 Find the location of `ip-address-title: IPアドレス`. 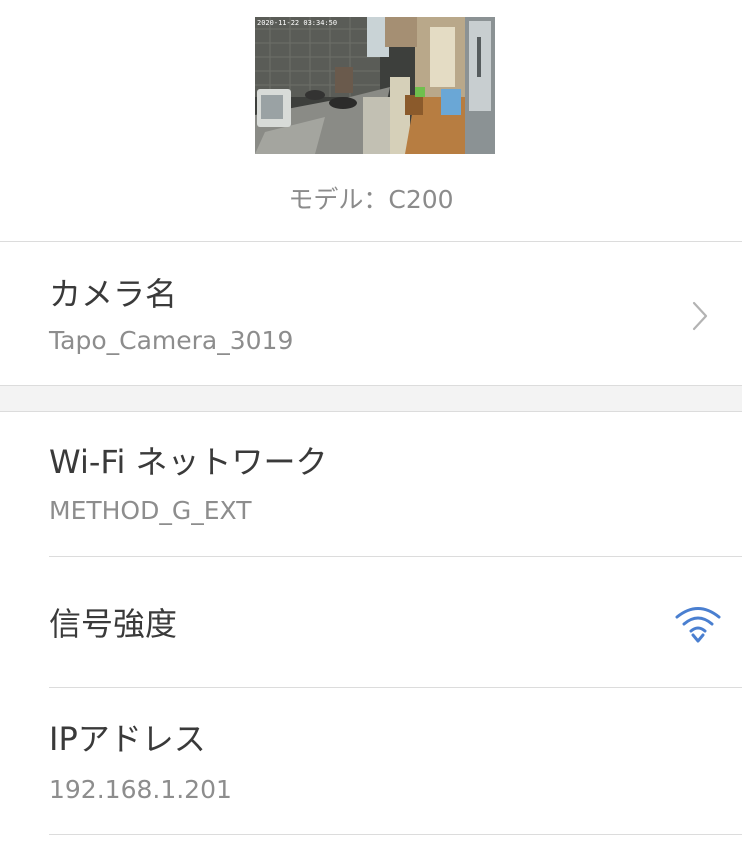

ip-address-title: IPアドレス is located at coordinates (127, 739).